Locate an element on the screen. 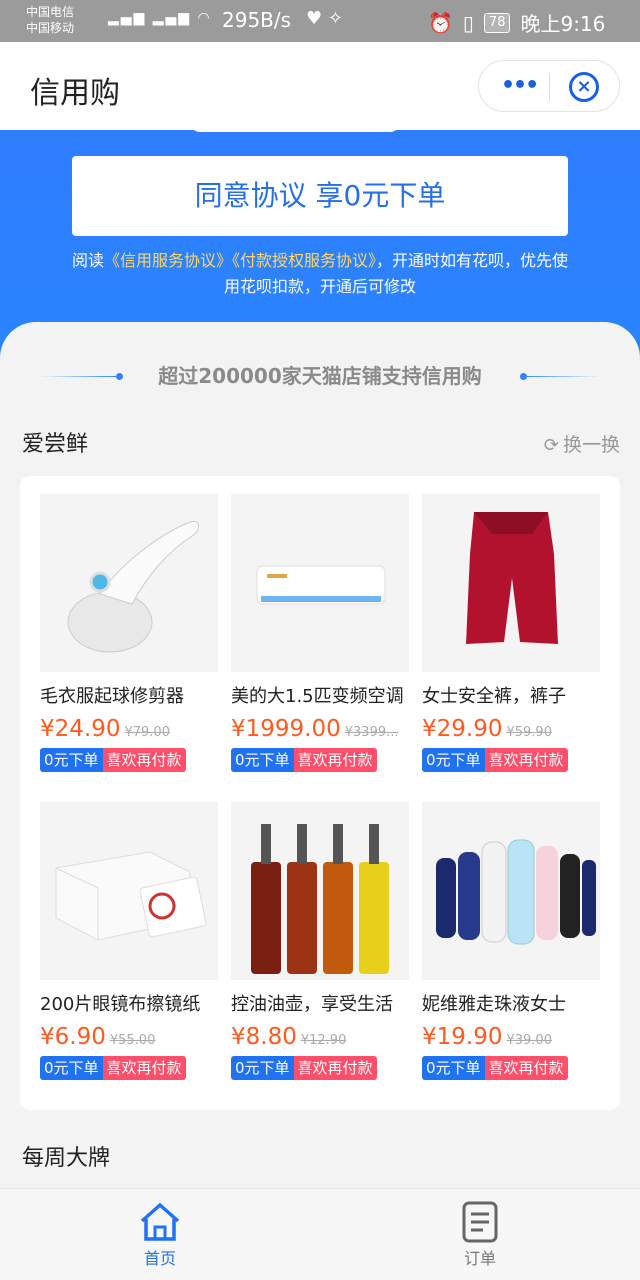  payment-agreement-link: 《付款授权服务协议》 is located at coordinates (304, 260).